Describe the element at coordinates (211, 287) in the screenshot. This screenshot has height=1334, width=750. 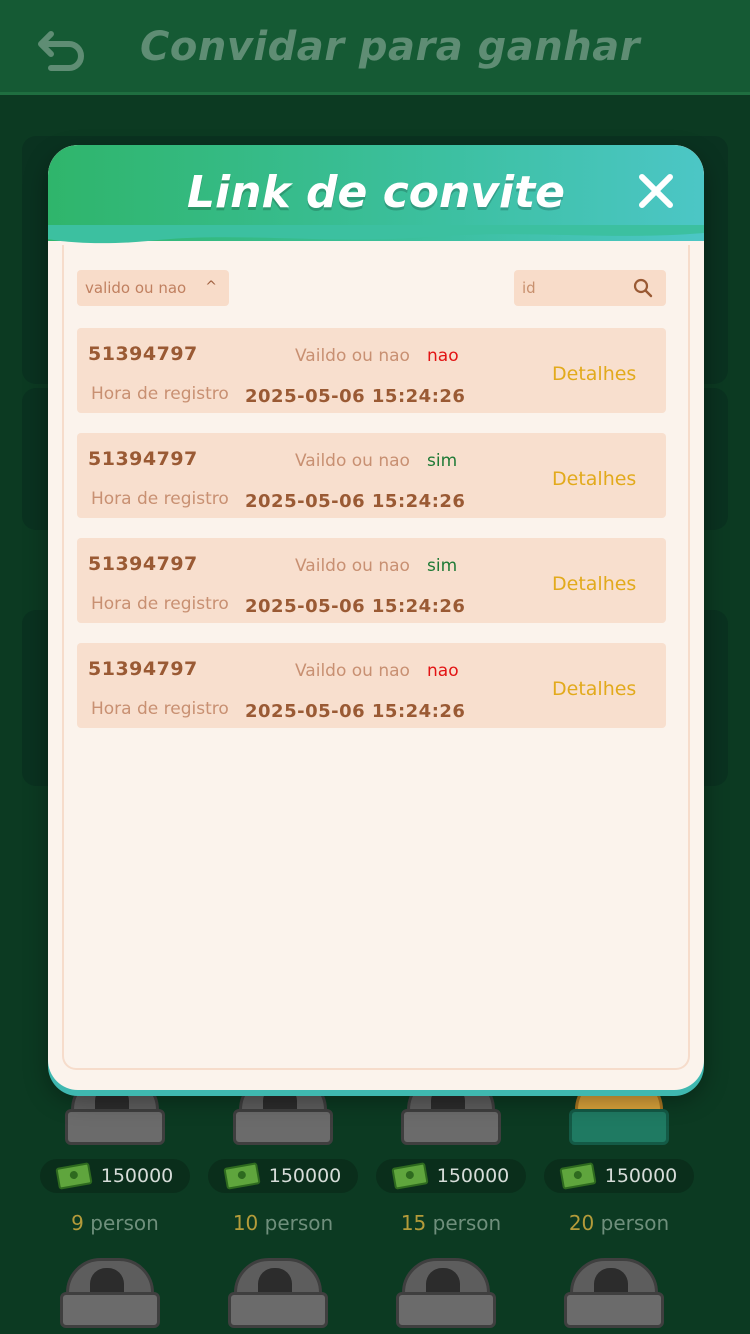
I see `chevron-up-icon: ^` at that location.